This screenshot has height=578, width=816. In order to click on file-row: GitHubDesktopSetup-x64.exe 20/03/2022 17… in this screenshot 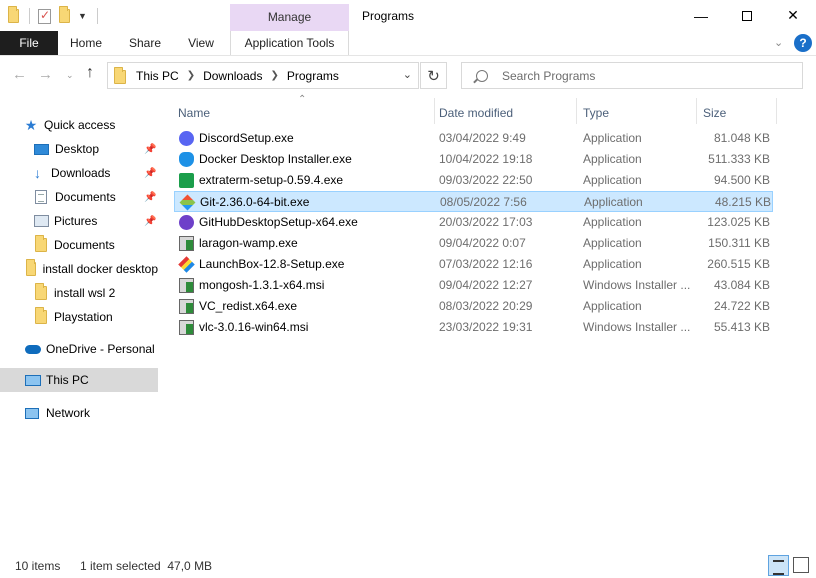, I will do `click(473, 222)`.